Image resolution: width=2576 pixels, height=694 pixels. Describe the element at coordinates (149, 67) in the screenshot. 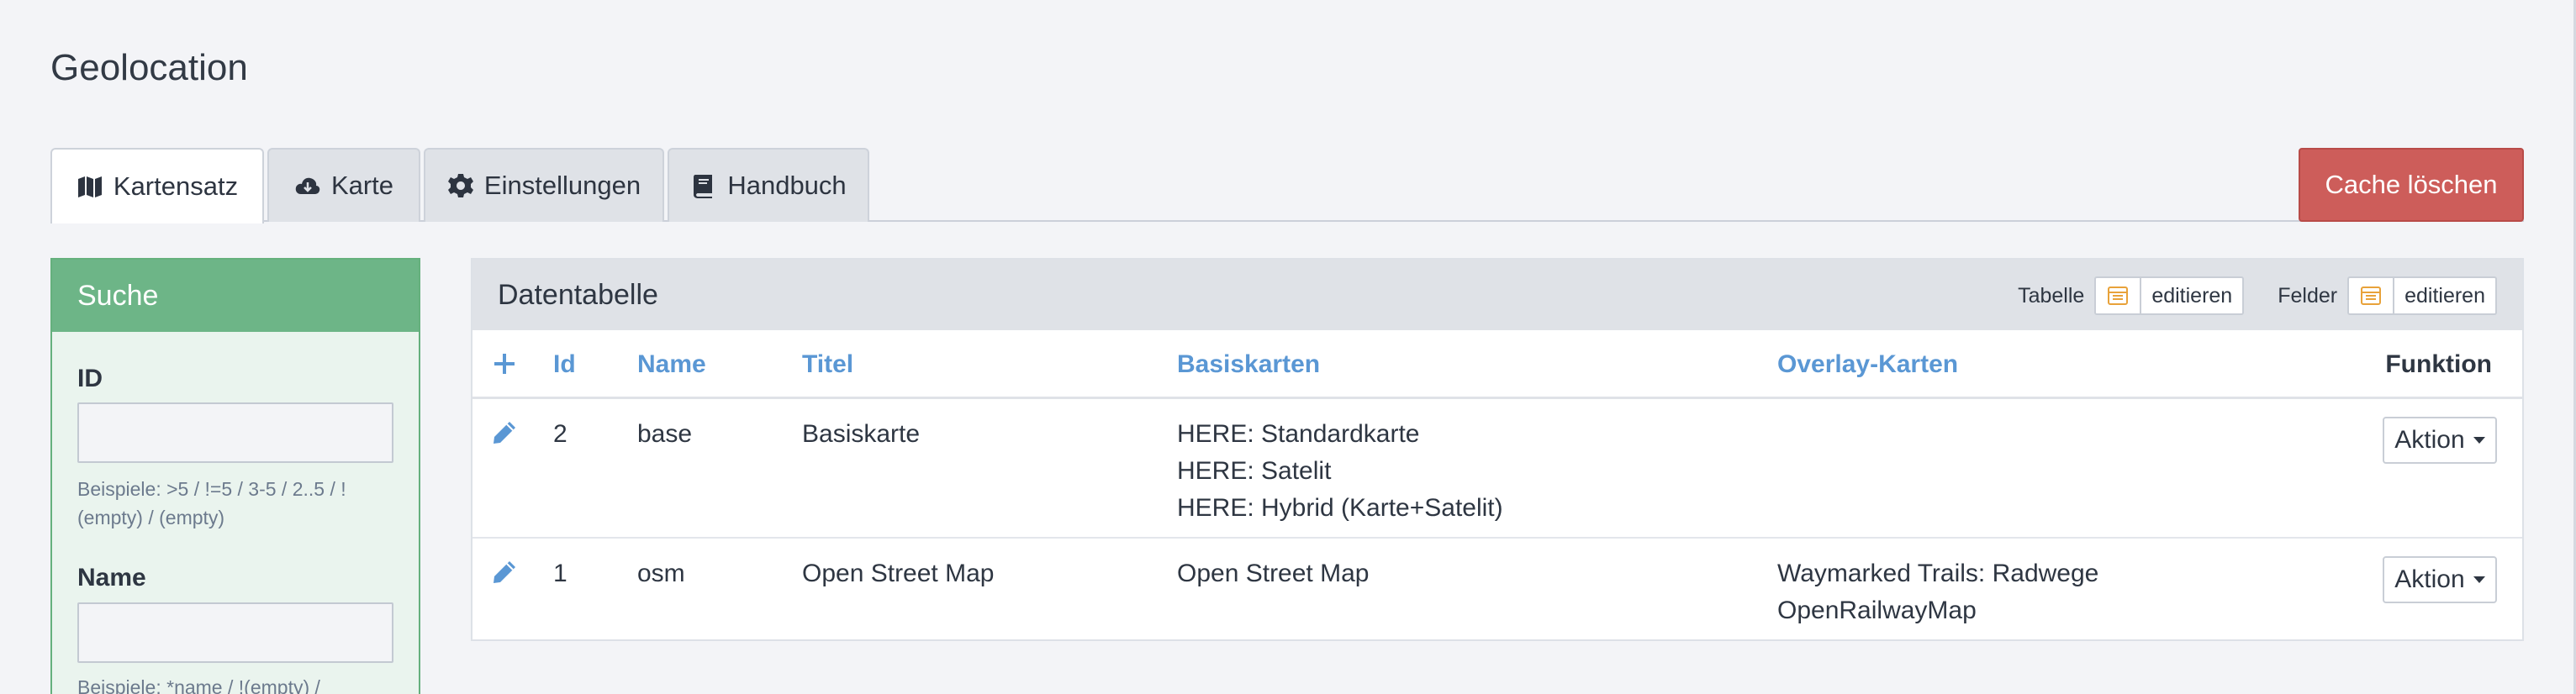

I see `page-title: Geolocation` at that location.